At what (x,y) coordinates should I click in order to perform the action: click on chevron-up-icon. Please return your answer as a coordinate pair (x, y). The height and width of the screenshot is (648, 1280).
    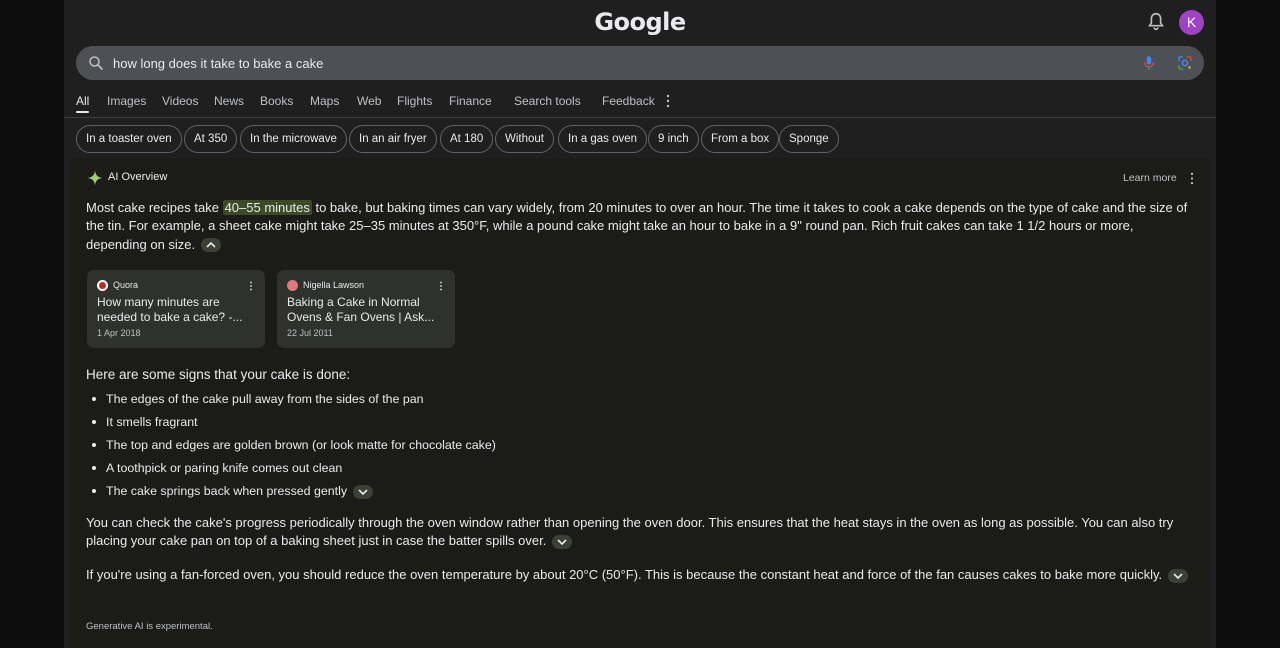
    Looking at the image, I should click on (211, 245).